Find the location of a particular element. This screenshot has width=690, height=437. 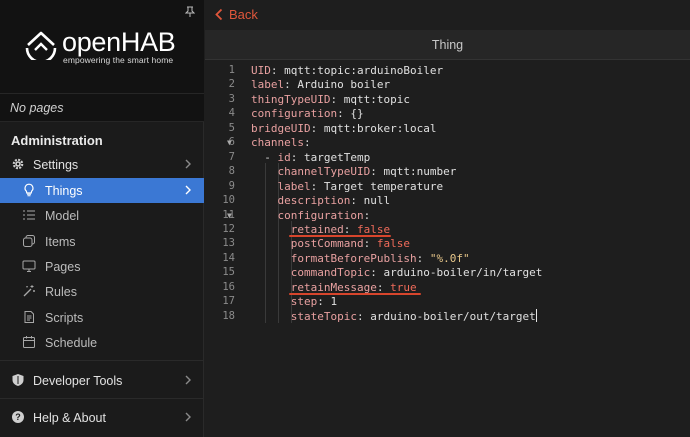

code-line: configuration: {} is located at coordinates (307, 113).